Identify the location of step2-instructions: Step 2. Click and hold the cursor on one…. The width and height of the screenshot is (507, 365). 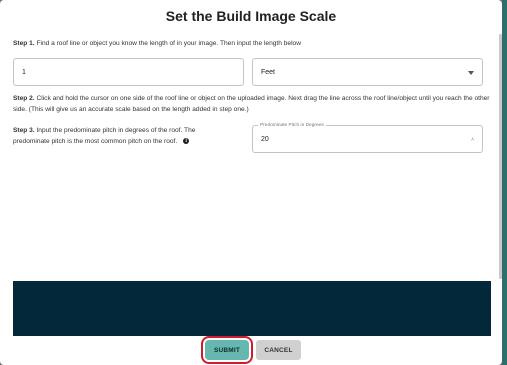
(253, 104).